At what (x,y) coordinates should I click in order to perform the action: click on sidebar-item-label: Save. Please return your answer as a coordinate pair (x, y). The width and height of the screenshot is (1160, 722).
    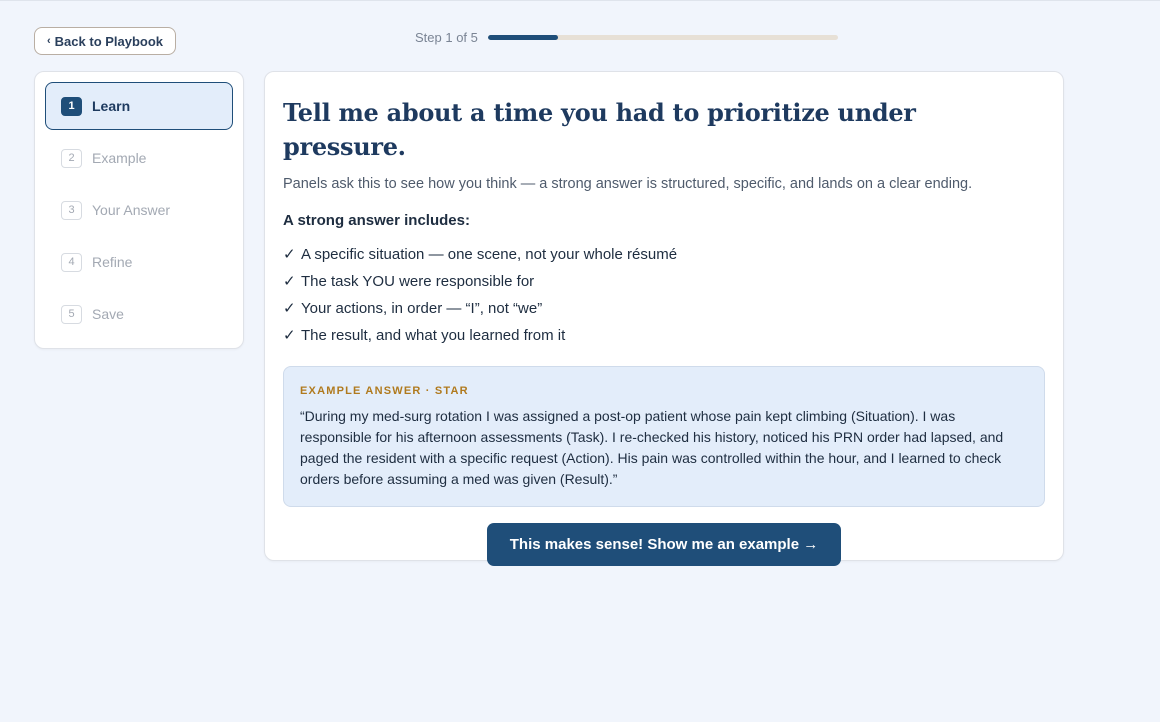
    Looking at the image, I should click on (108, 314).